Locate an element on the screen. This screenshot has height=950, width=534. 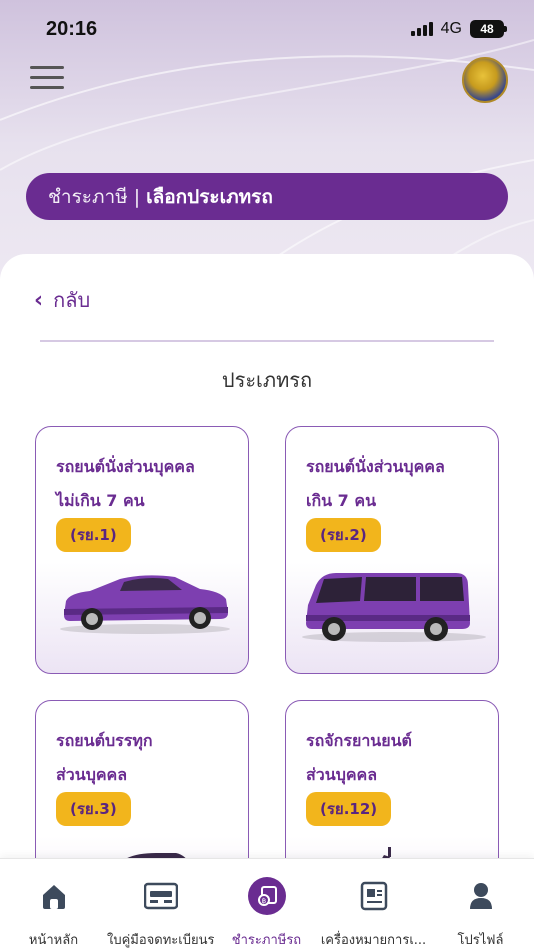
hamburger-menu-icon is located at coordinates (47, 78).